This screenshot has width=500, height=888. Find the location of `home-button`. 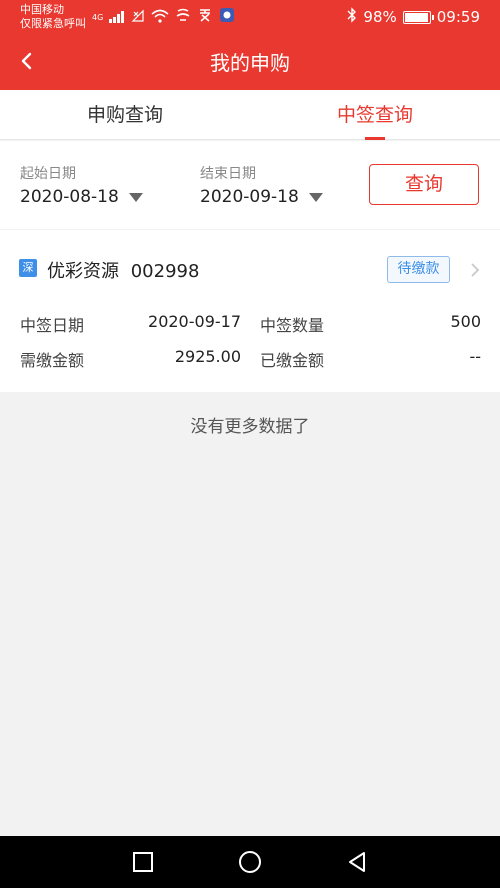

home-button is located at coordinates (250, 862).